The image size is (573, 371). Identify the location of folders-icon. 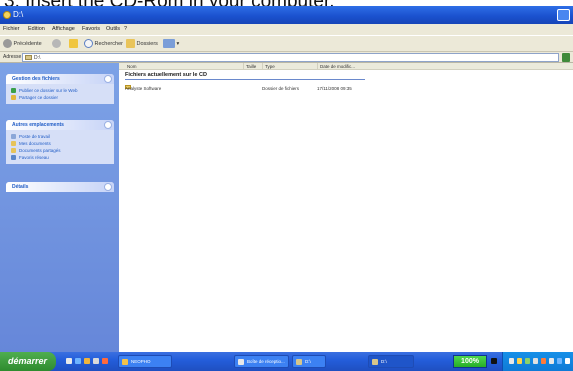
(130, 44).